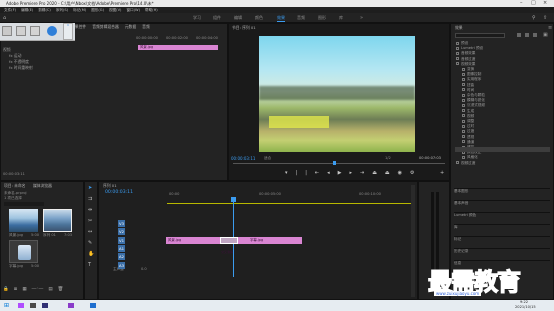  I want to click on workspace-audio: 音频, so click(301, 18).